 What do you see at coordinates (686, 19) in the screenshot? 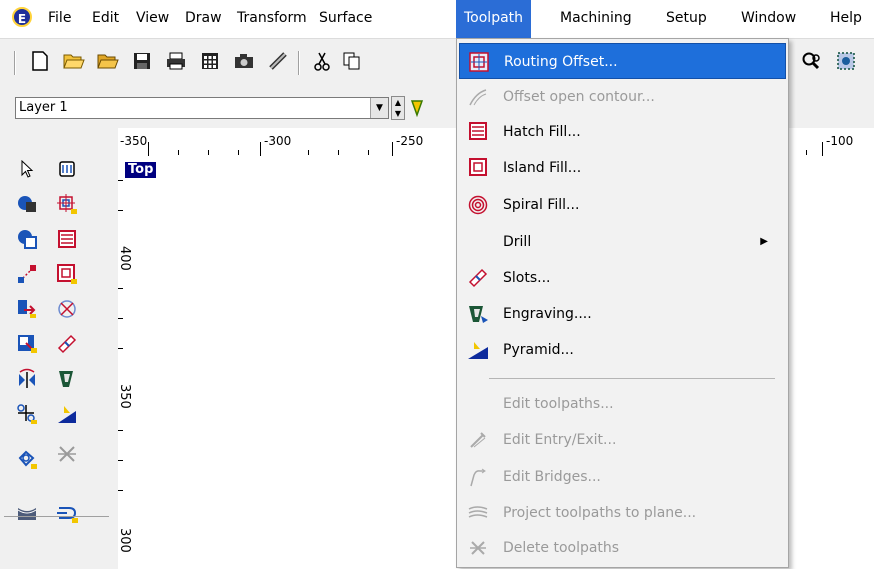
I see `menu-setup: Setup` at bounding box center [686, 19].